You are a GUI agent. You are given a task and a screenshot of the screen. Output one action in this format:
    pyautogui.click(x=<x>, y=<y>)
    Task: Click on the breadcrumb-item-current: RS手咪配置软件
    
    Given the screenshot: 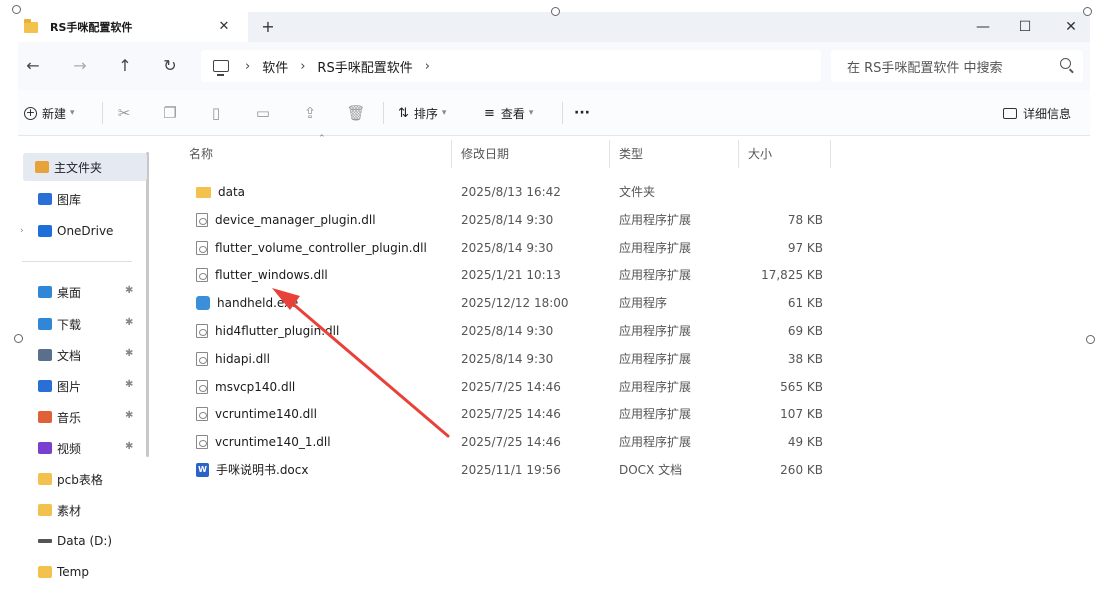 What is the action you would take?
    pyautogui.click(x=364, y=66)
    